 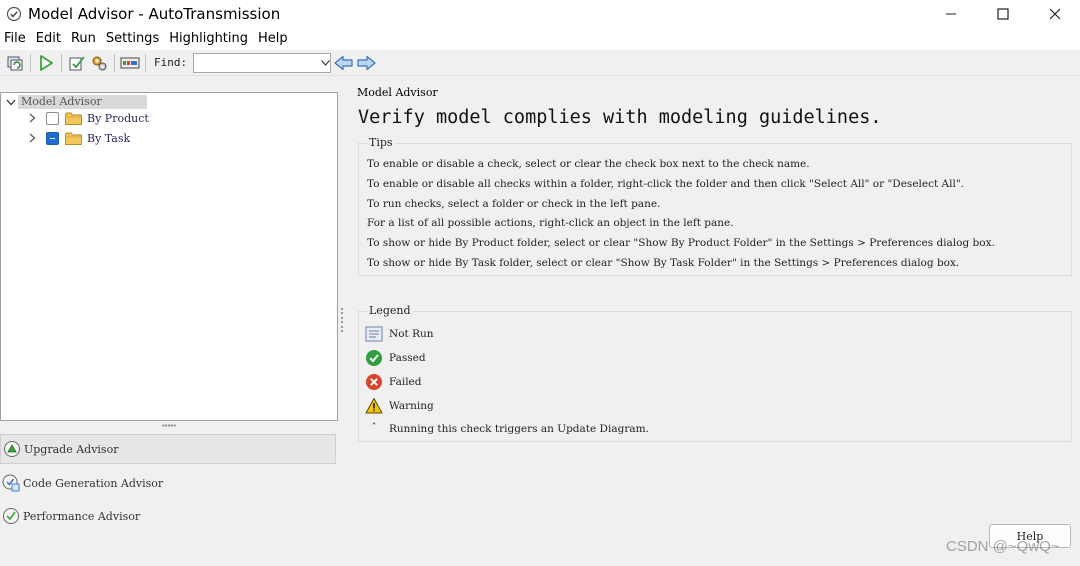 I want to click on find-dropdown-button, so click(x=326, y=63).